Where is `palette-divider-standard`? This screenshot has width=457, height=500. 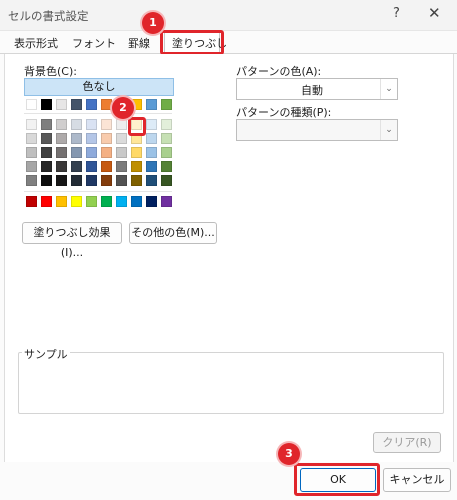 palette-divider-standard is located at coordinates (98, 191).